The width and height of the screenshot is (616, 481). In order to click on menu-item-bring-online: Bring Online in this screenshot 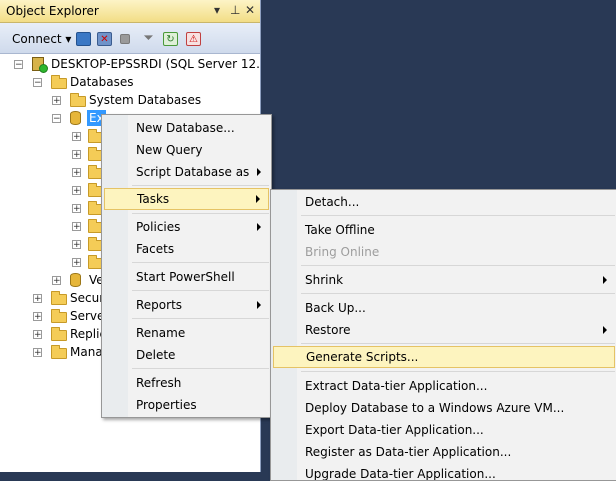, I will do `click(342, 252)`.